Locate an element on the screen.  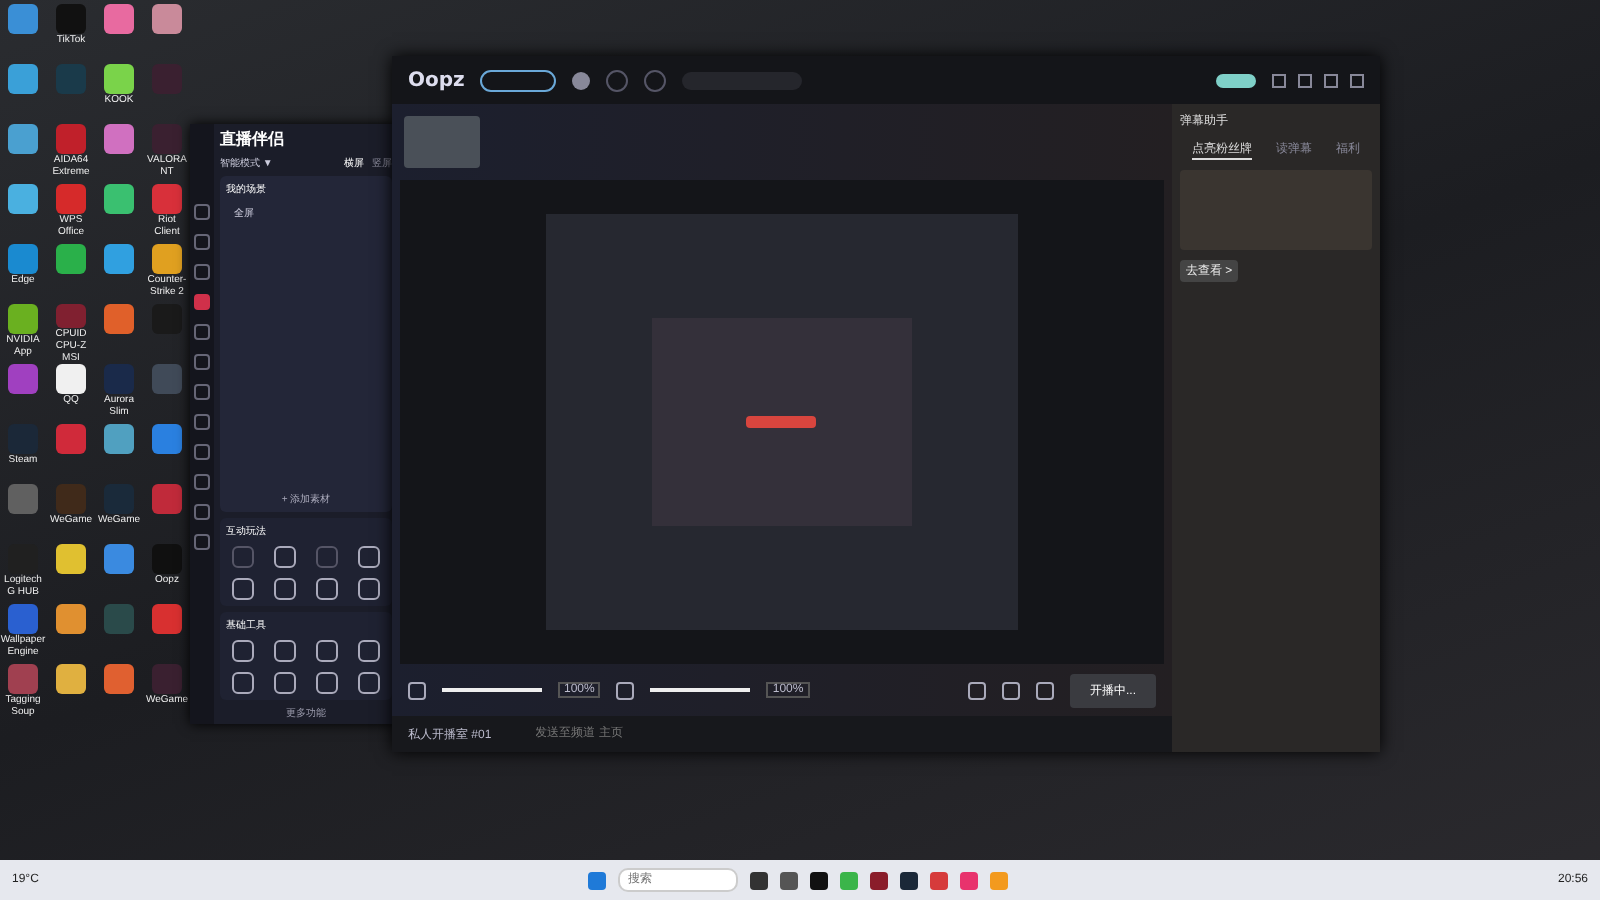
circle-icon is located at coordinates (617, 80).